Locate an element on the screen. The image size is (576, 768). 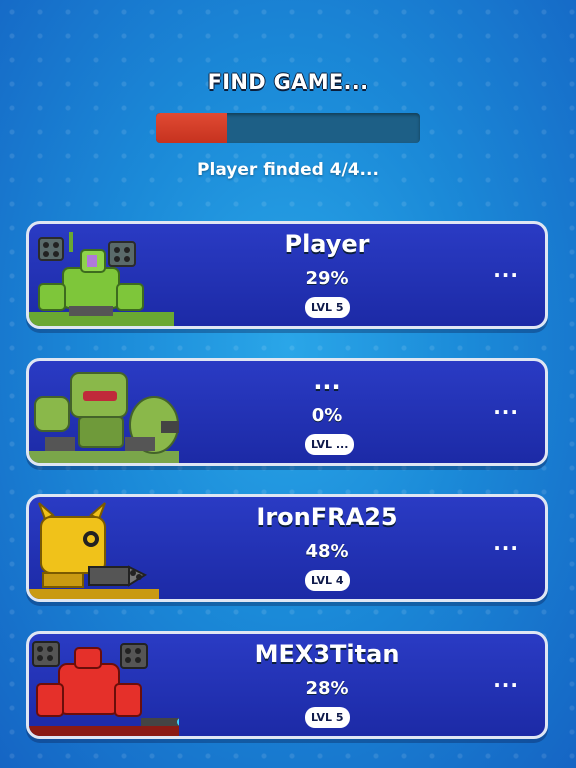
level-badge: LVL 4 is located at coordinates (327, 580).